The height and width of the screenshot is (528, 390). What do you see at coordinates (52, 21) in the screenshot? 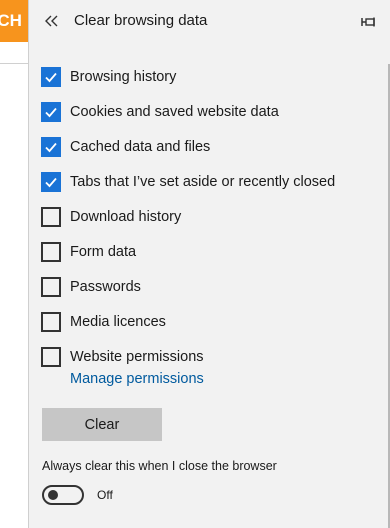
I see `double-chevron-left-icon` at bounding box center [52, 21].